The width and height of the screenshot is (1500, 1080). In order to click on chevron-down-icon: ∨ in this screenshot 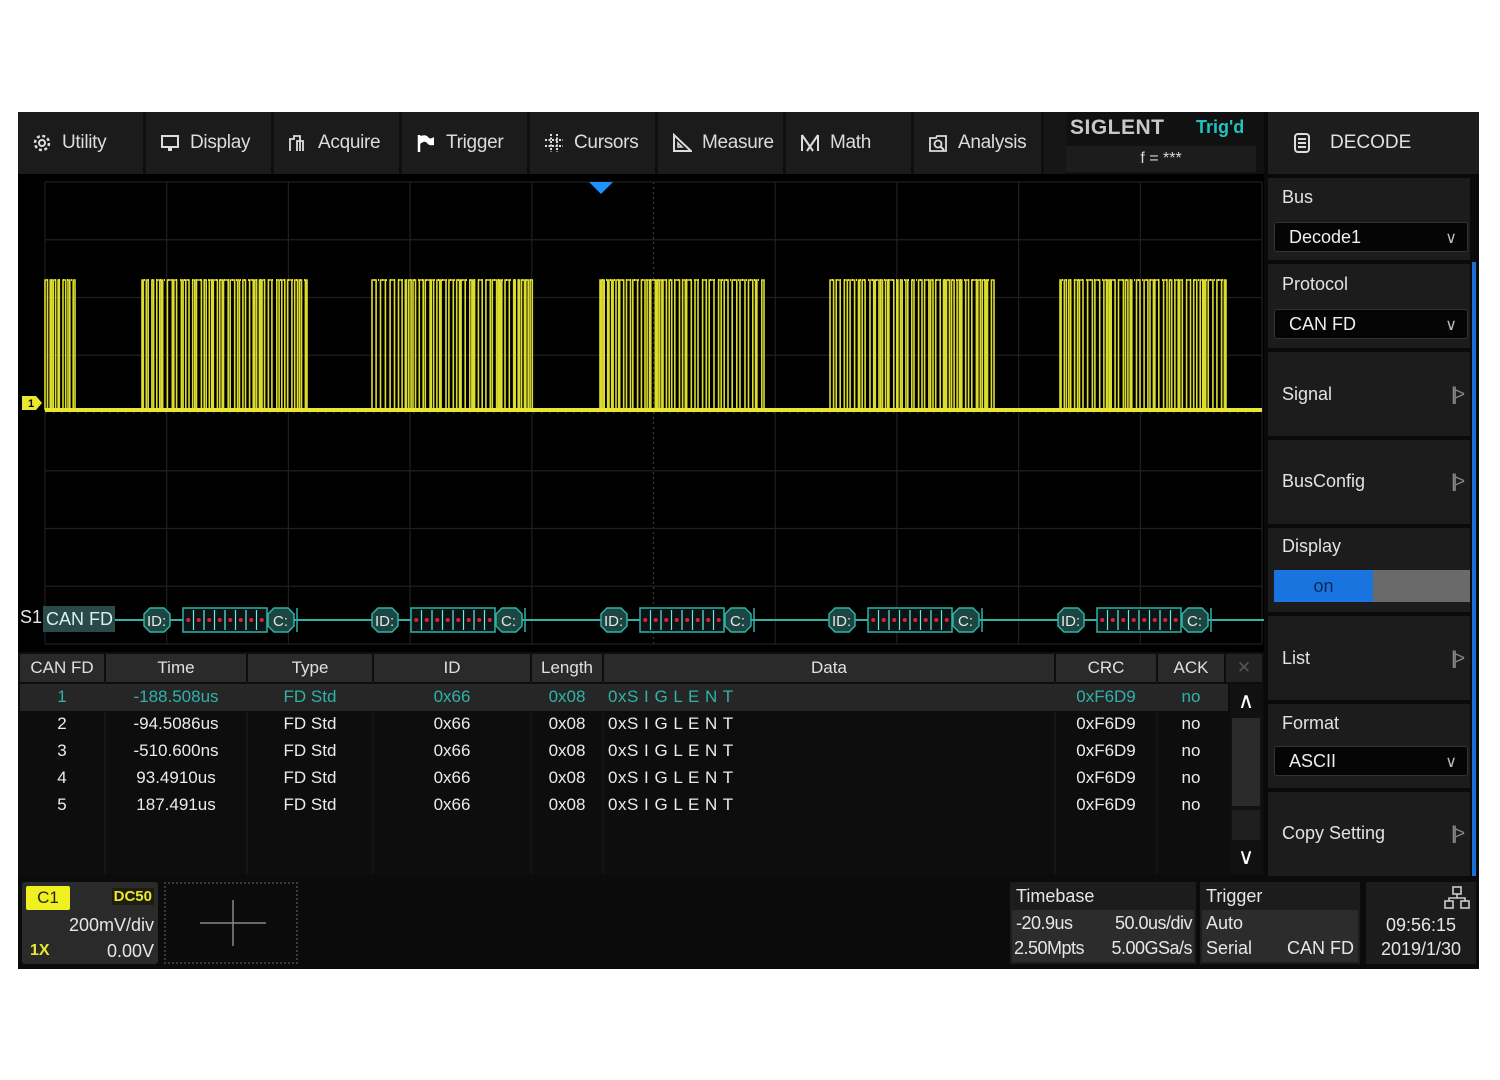, I will do `click(1451, 762)`.